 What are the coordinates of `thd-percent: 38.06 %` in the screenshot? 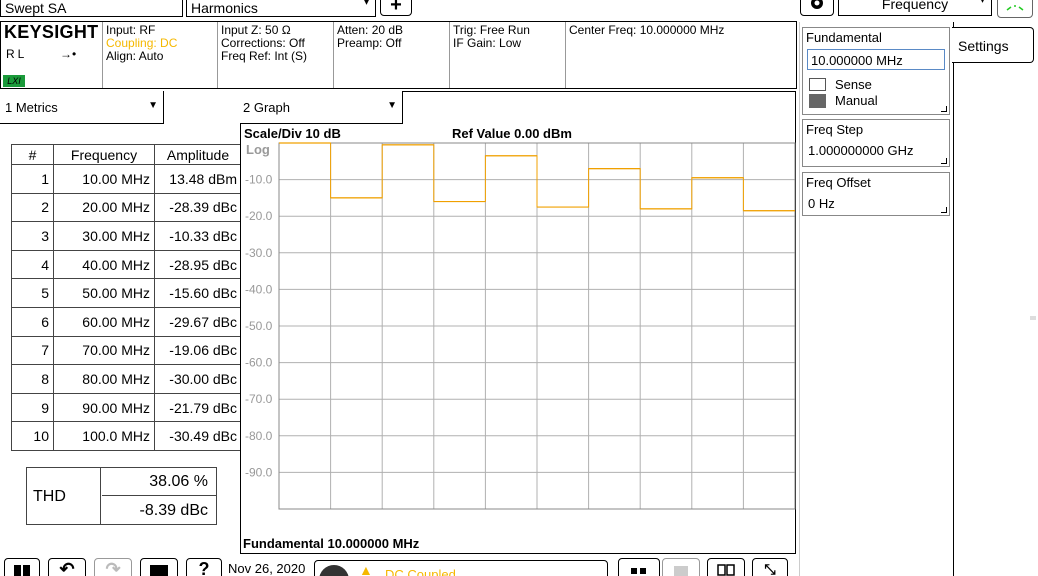 It's located at (159, 482).